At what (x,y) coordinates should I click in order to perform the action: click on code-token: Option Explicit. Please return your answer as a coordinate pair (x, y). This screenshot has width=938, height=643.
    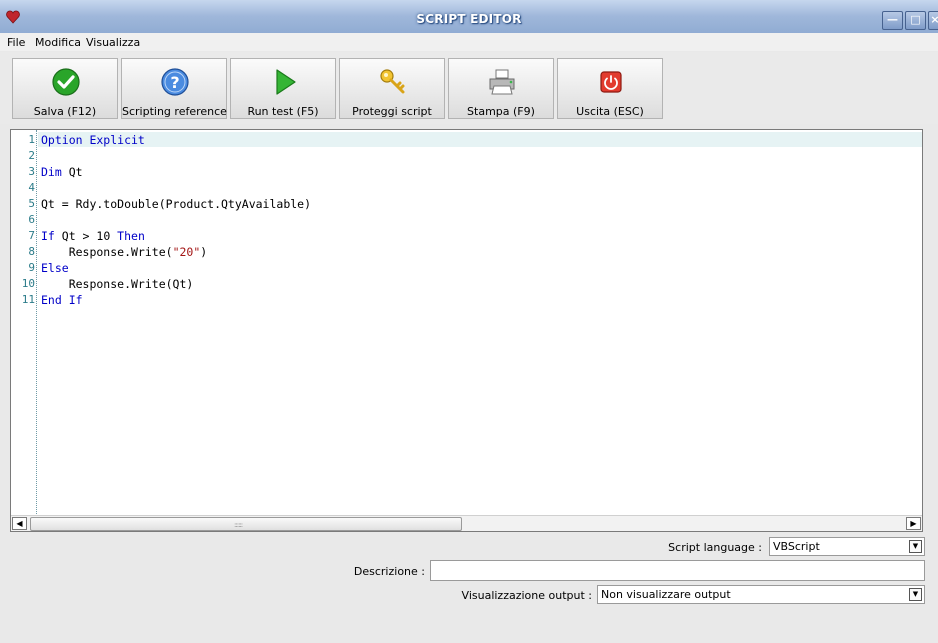
    Looking at the image, I should click on (93, 140).